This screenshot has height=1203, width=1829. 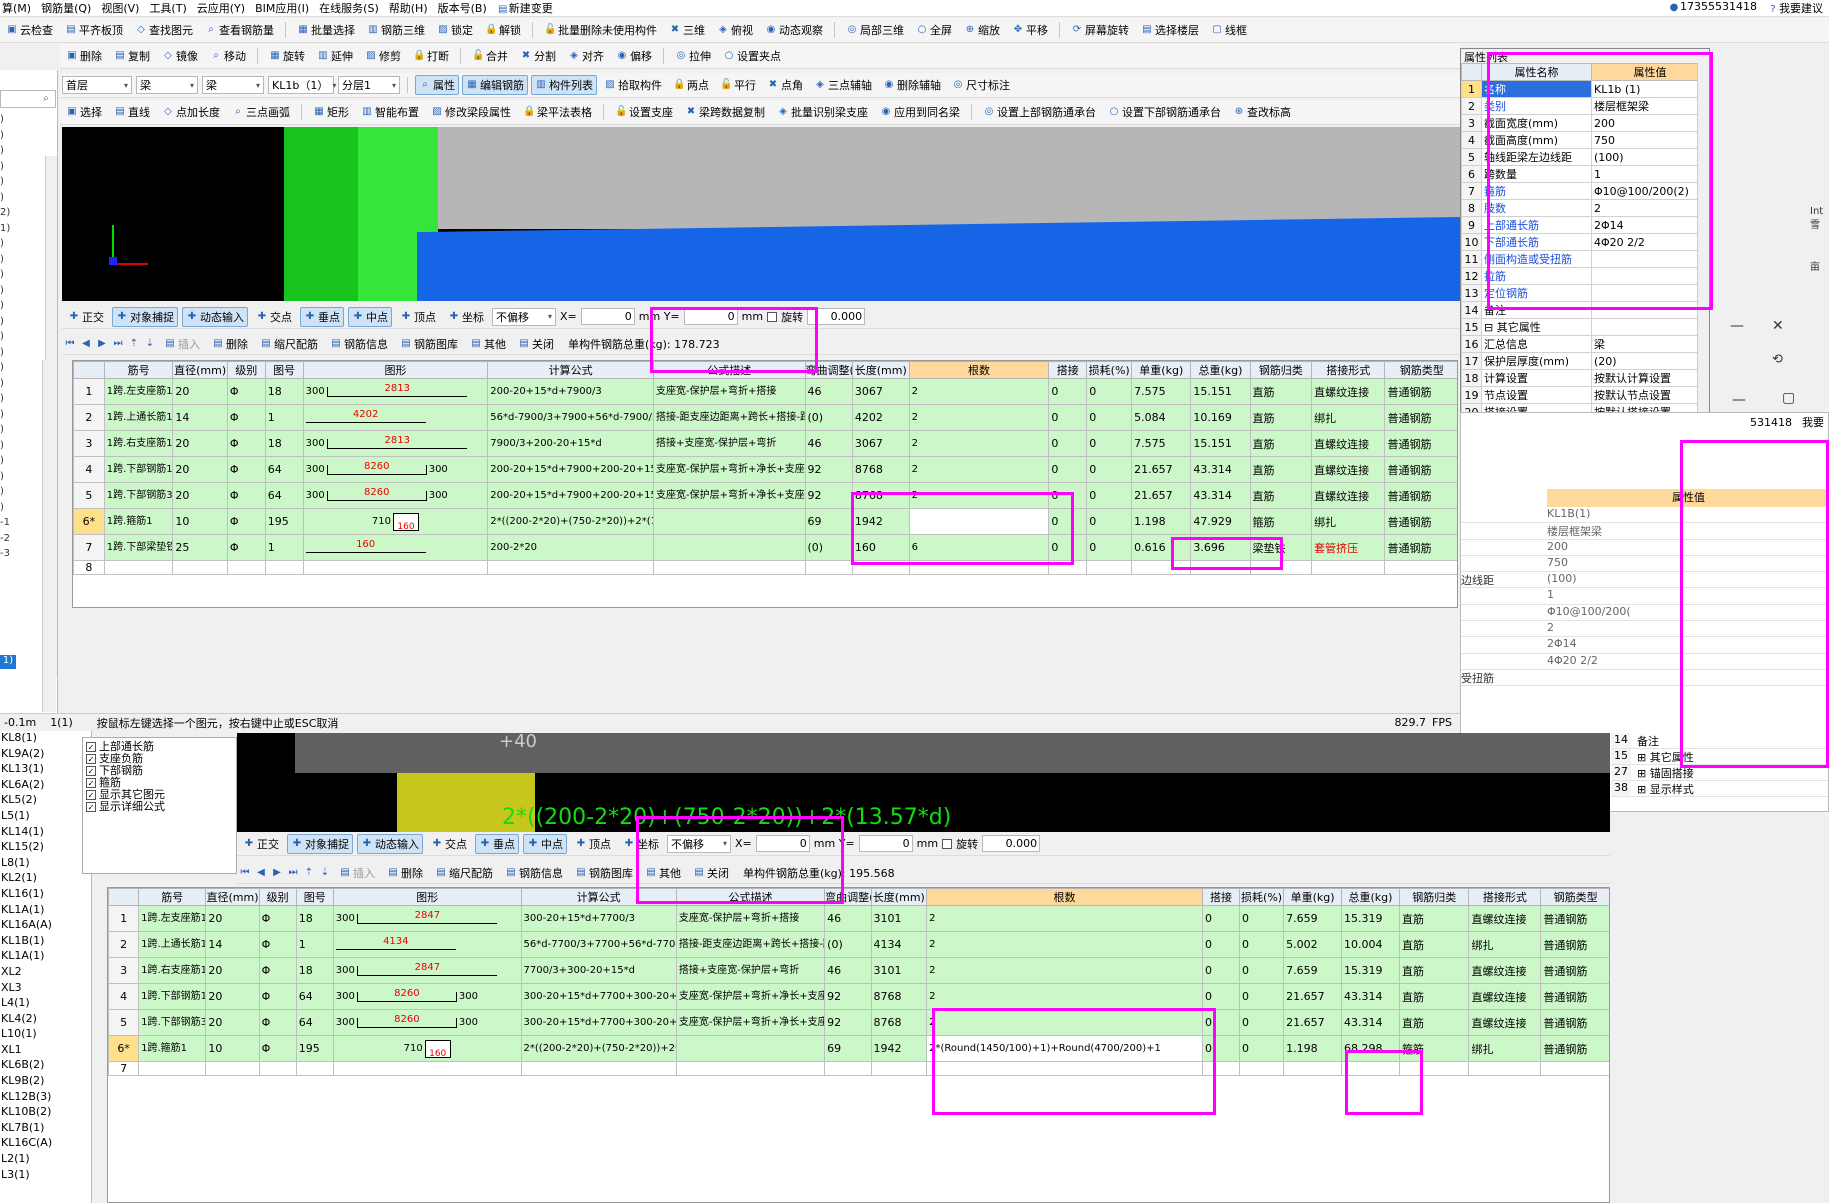 I want to click on rotate-checkbox, so click(x=947, y=843).